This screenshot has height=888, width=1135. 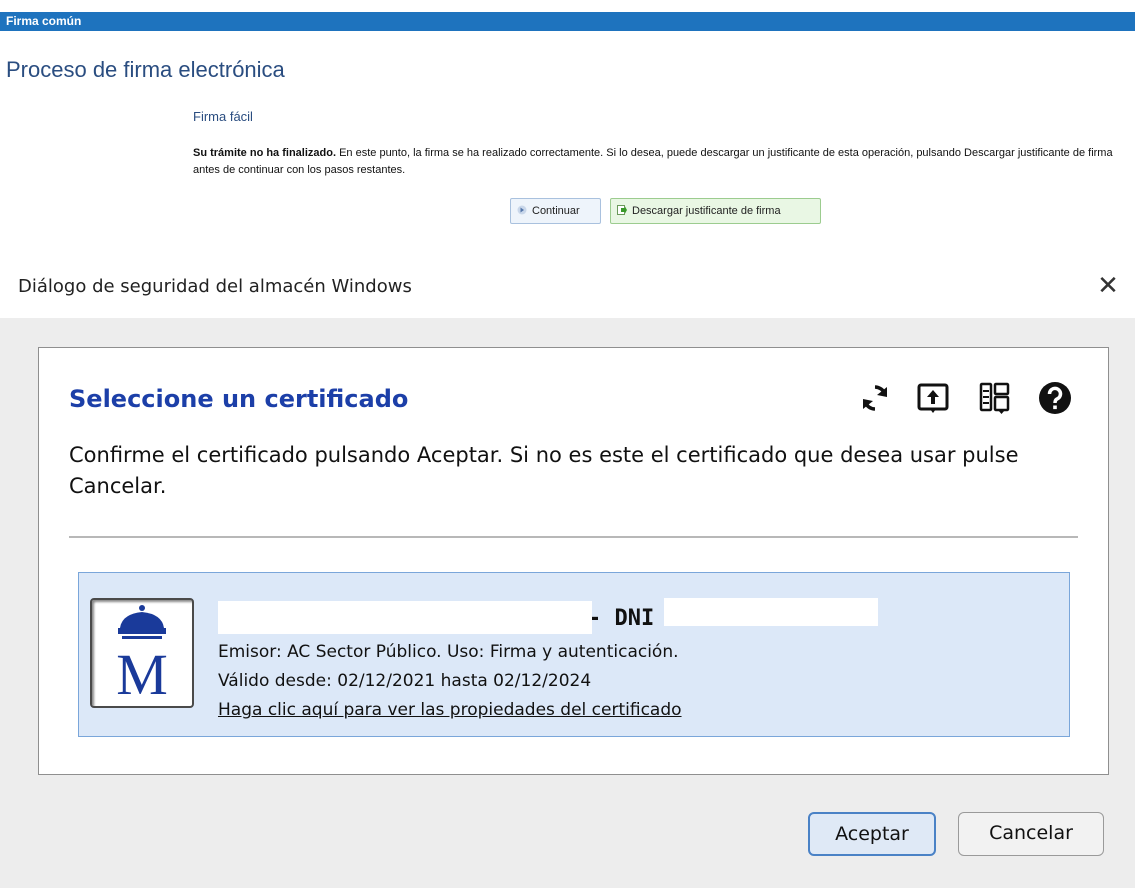 What do you see at coordinates (621, 618) in the screenshot?
I see `certificate-name-visible: - DNI` at bounding box center [621, 618].